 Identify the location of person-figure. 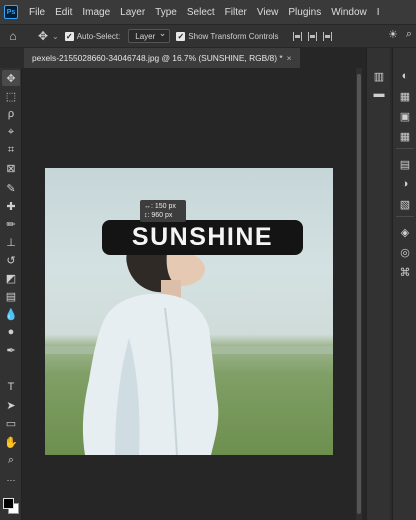
(150, 344).